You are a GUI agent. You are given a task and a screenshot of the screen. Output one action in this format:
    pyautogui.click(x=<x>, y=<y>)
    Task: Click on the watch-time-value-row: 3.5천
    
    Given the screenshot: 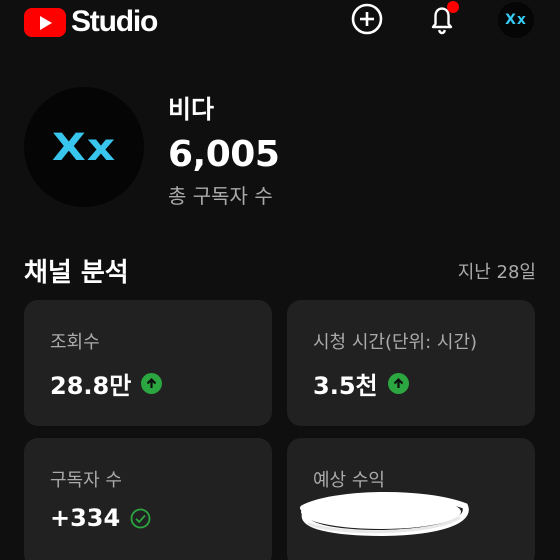 What is the action you would take?
    pyautogui.click(x=361, y=383)
    